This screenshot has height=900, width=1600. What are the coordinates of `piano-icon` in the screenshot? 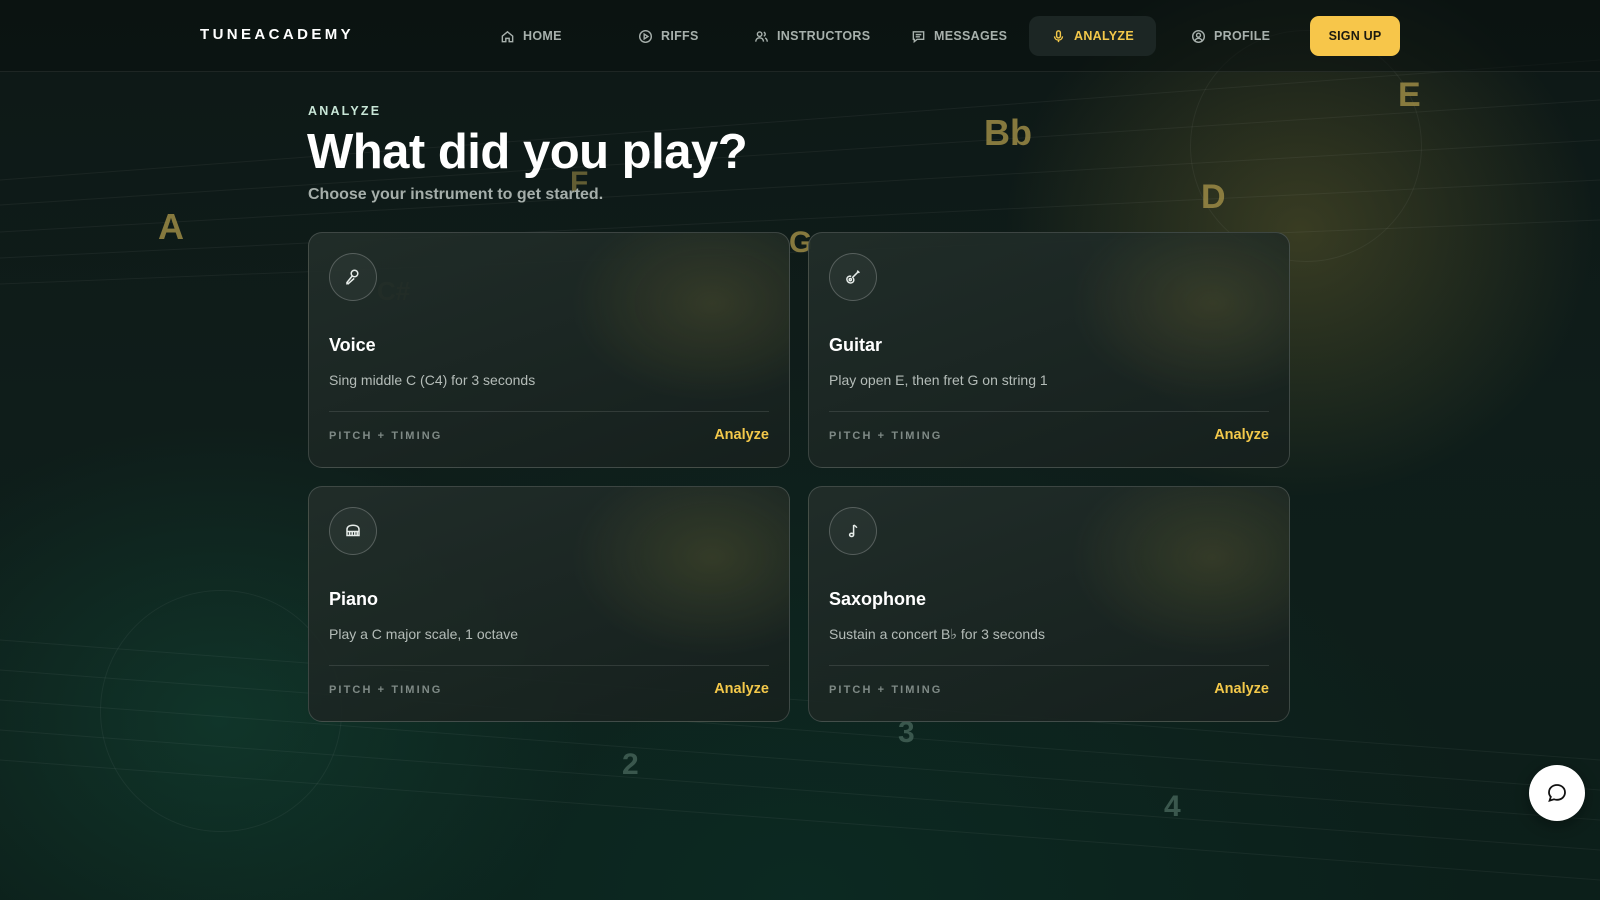 It's located at (353, 530).